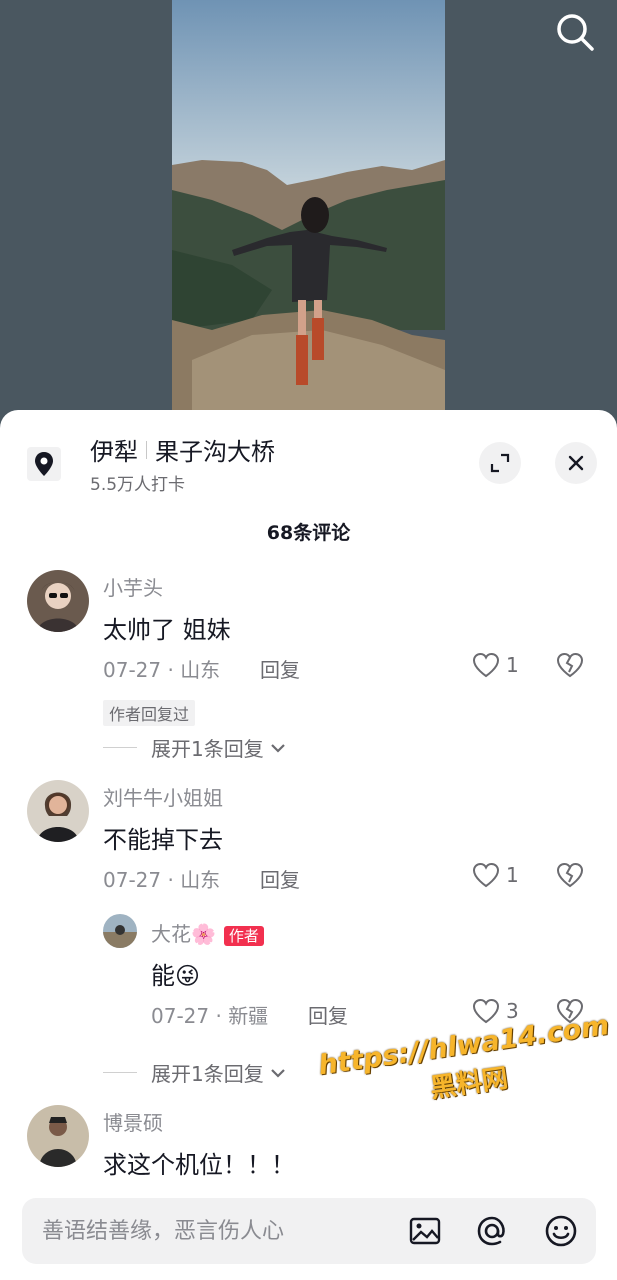 The height and width of the screenshot is (1280, 617). What do you see at coordinates (308, 460) in the screenshot?
I see `location-header: 伊犁 果子沟大桥 5.5万人打卡` at bounding box center [308, 460].